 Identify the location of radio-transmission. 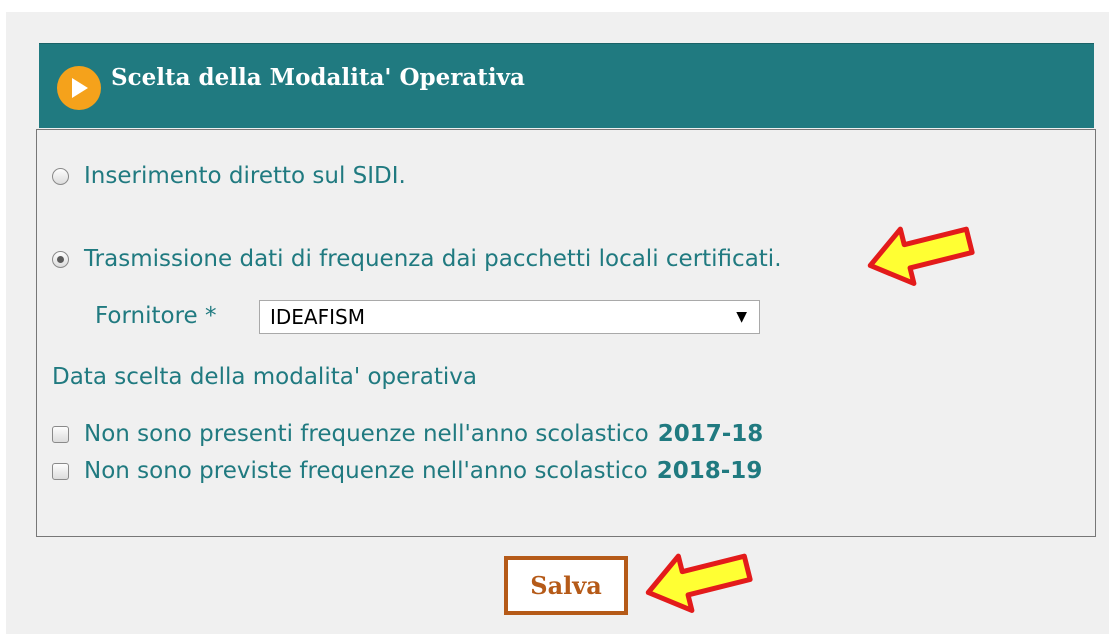
(60, 259).